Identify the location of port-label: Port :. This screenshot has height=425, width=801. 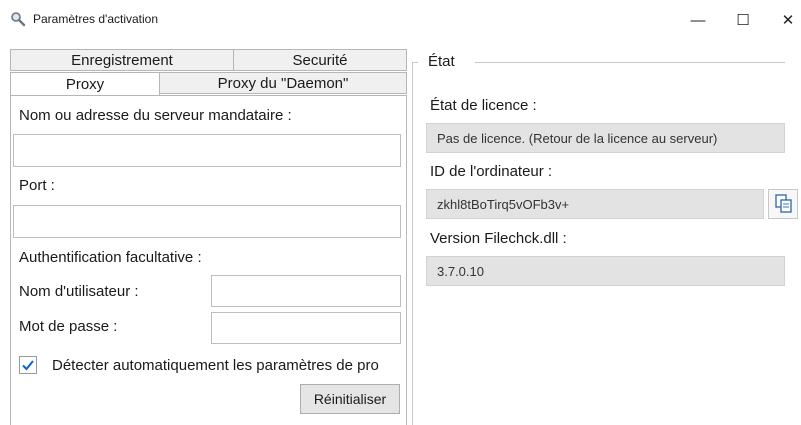
(37, 185).